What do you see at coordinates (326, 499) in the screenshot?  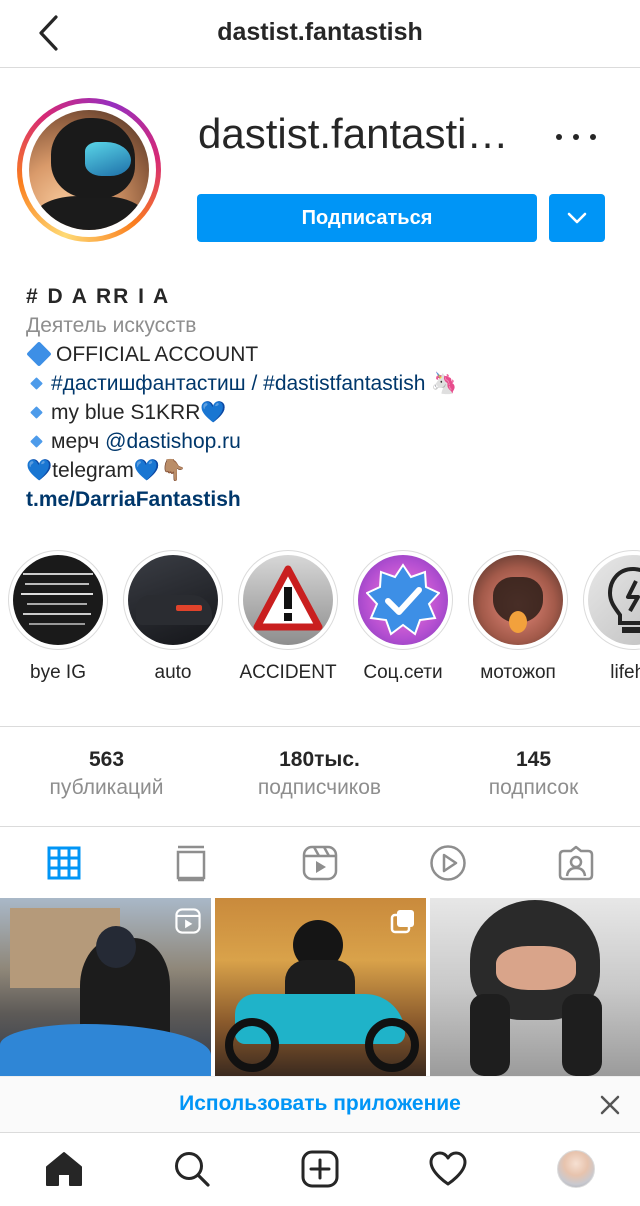 I see `bio-external-link: t.me/DarriaFantastish` at bounding box center [326, 499].